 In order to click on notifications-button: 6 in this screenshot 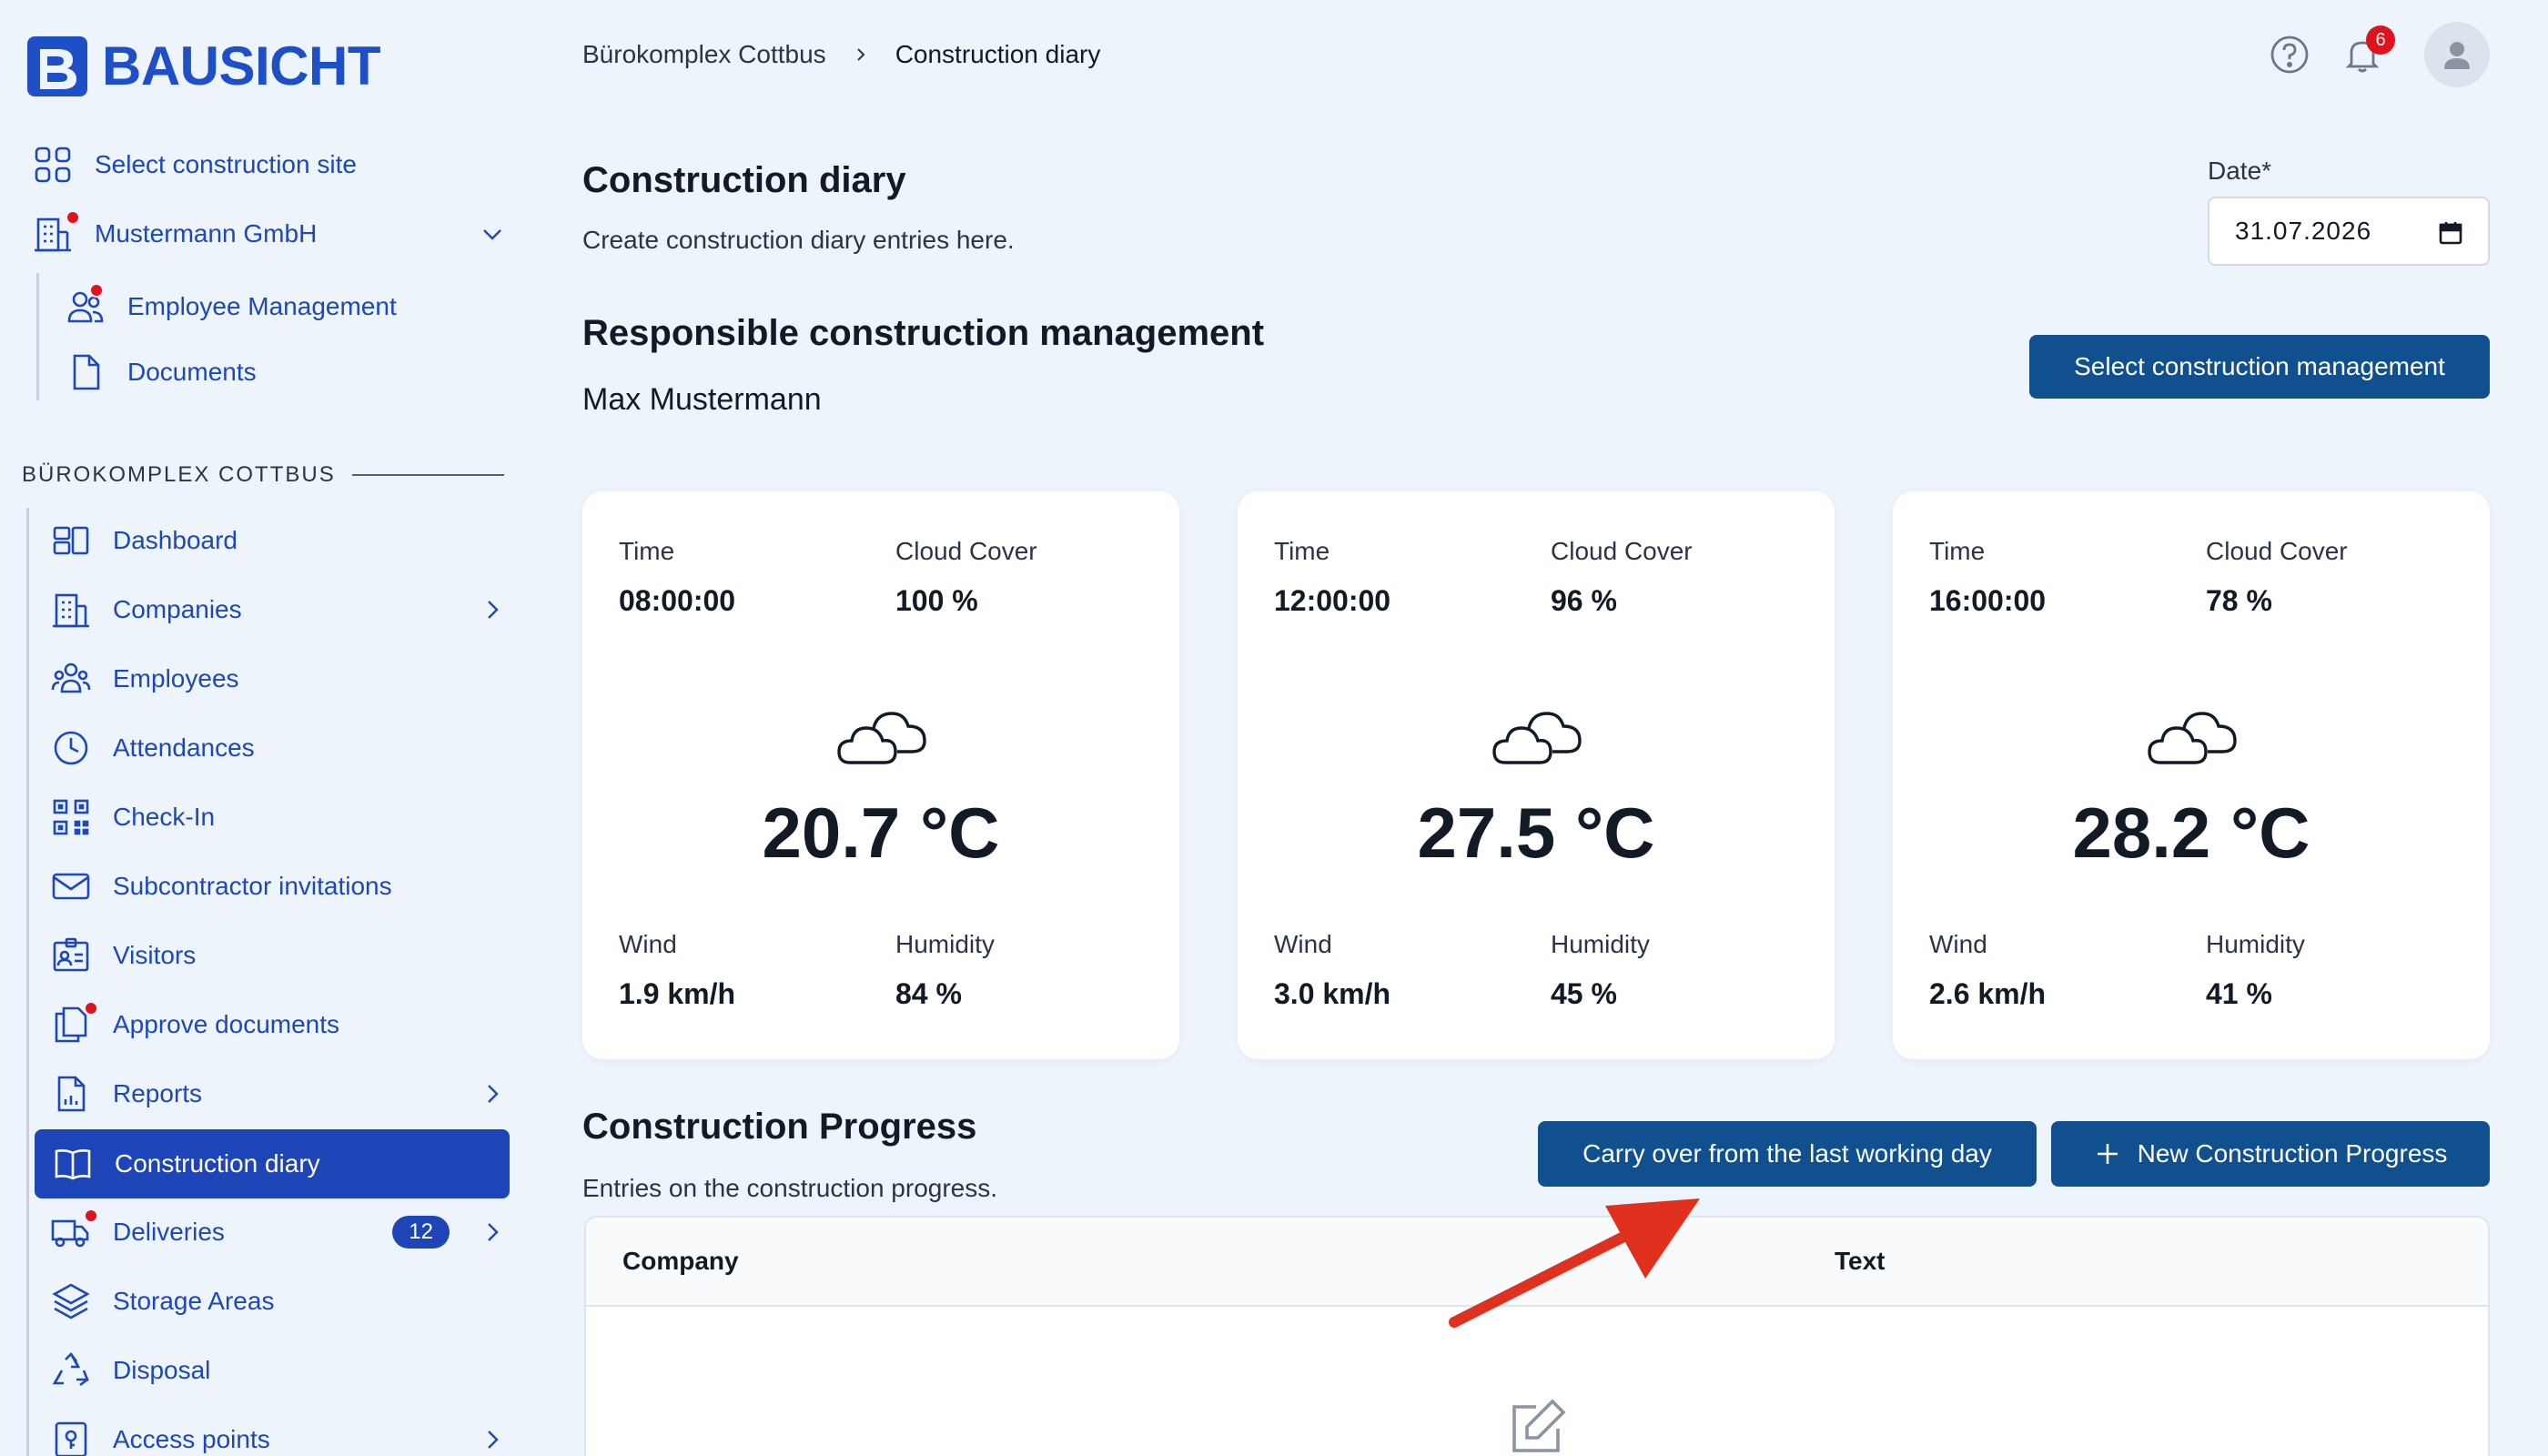, I will do `click(2367, 52)`.